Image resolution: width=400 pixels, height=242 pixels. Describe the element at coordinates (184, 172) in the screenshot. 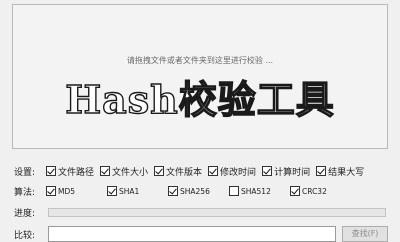

I see `setting-label: 文件版本` at that location.